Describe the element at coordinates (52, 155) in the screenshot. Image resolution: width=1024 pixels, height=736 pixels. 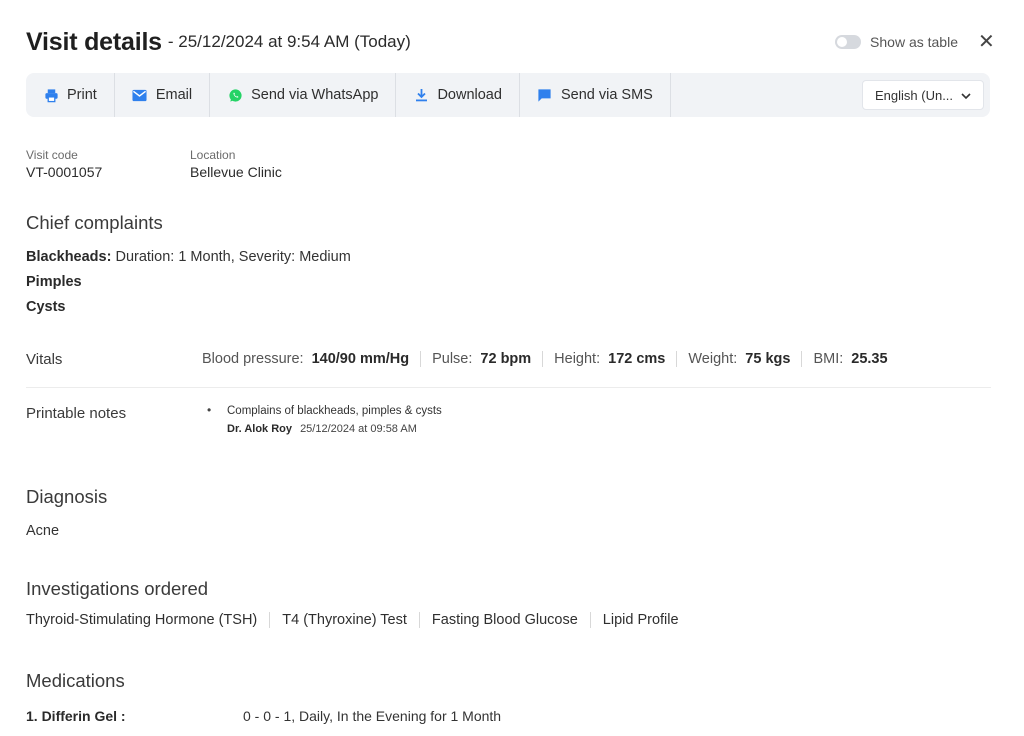
I see `visit-code-label: Visit code` at that location.